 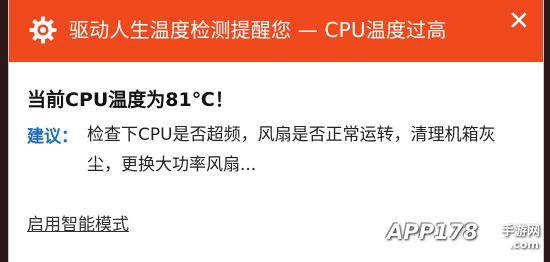 I want to click on watermark-sub: 手游网, so click(x=521, y=231).